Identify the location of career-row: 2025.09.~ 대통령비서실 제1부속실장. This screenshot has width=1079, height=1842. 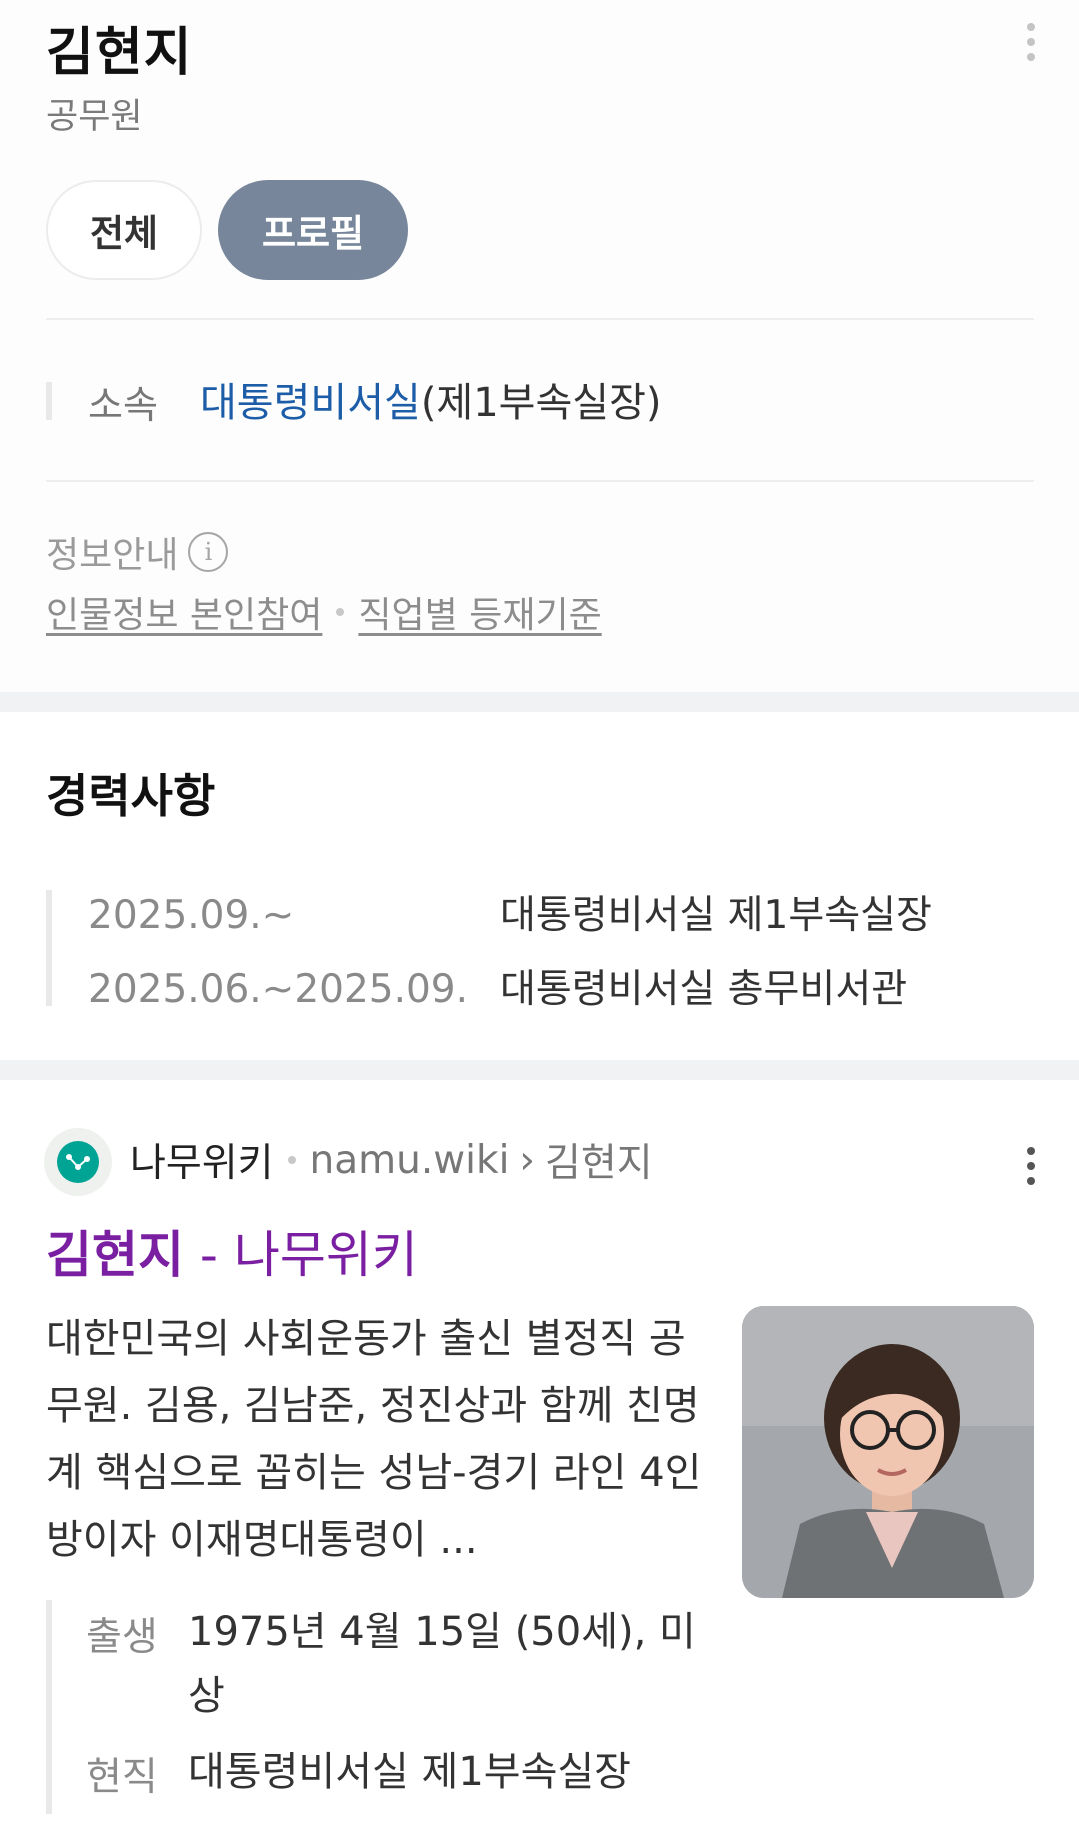
(510, 912).